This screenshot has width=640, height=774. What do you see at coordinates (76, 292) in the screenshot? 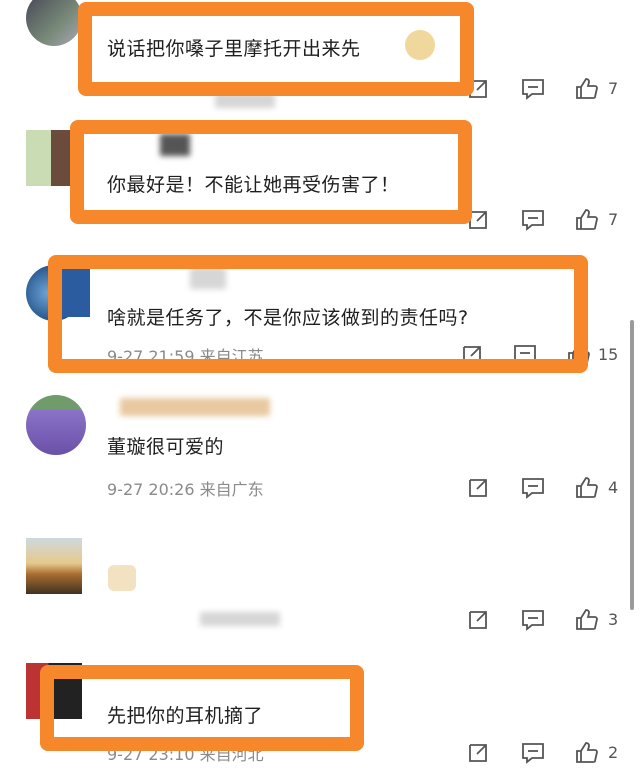
I see `avatar-overlay` at bounding box center [76, 292].